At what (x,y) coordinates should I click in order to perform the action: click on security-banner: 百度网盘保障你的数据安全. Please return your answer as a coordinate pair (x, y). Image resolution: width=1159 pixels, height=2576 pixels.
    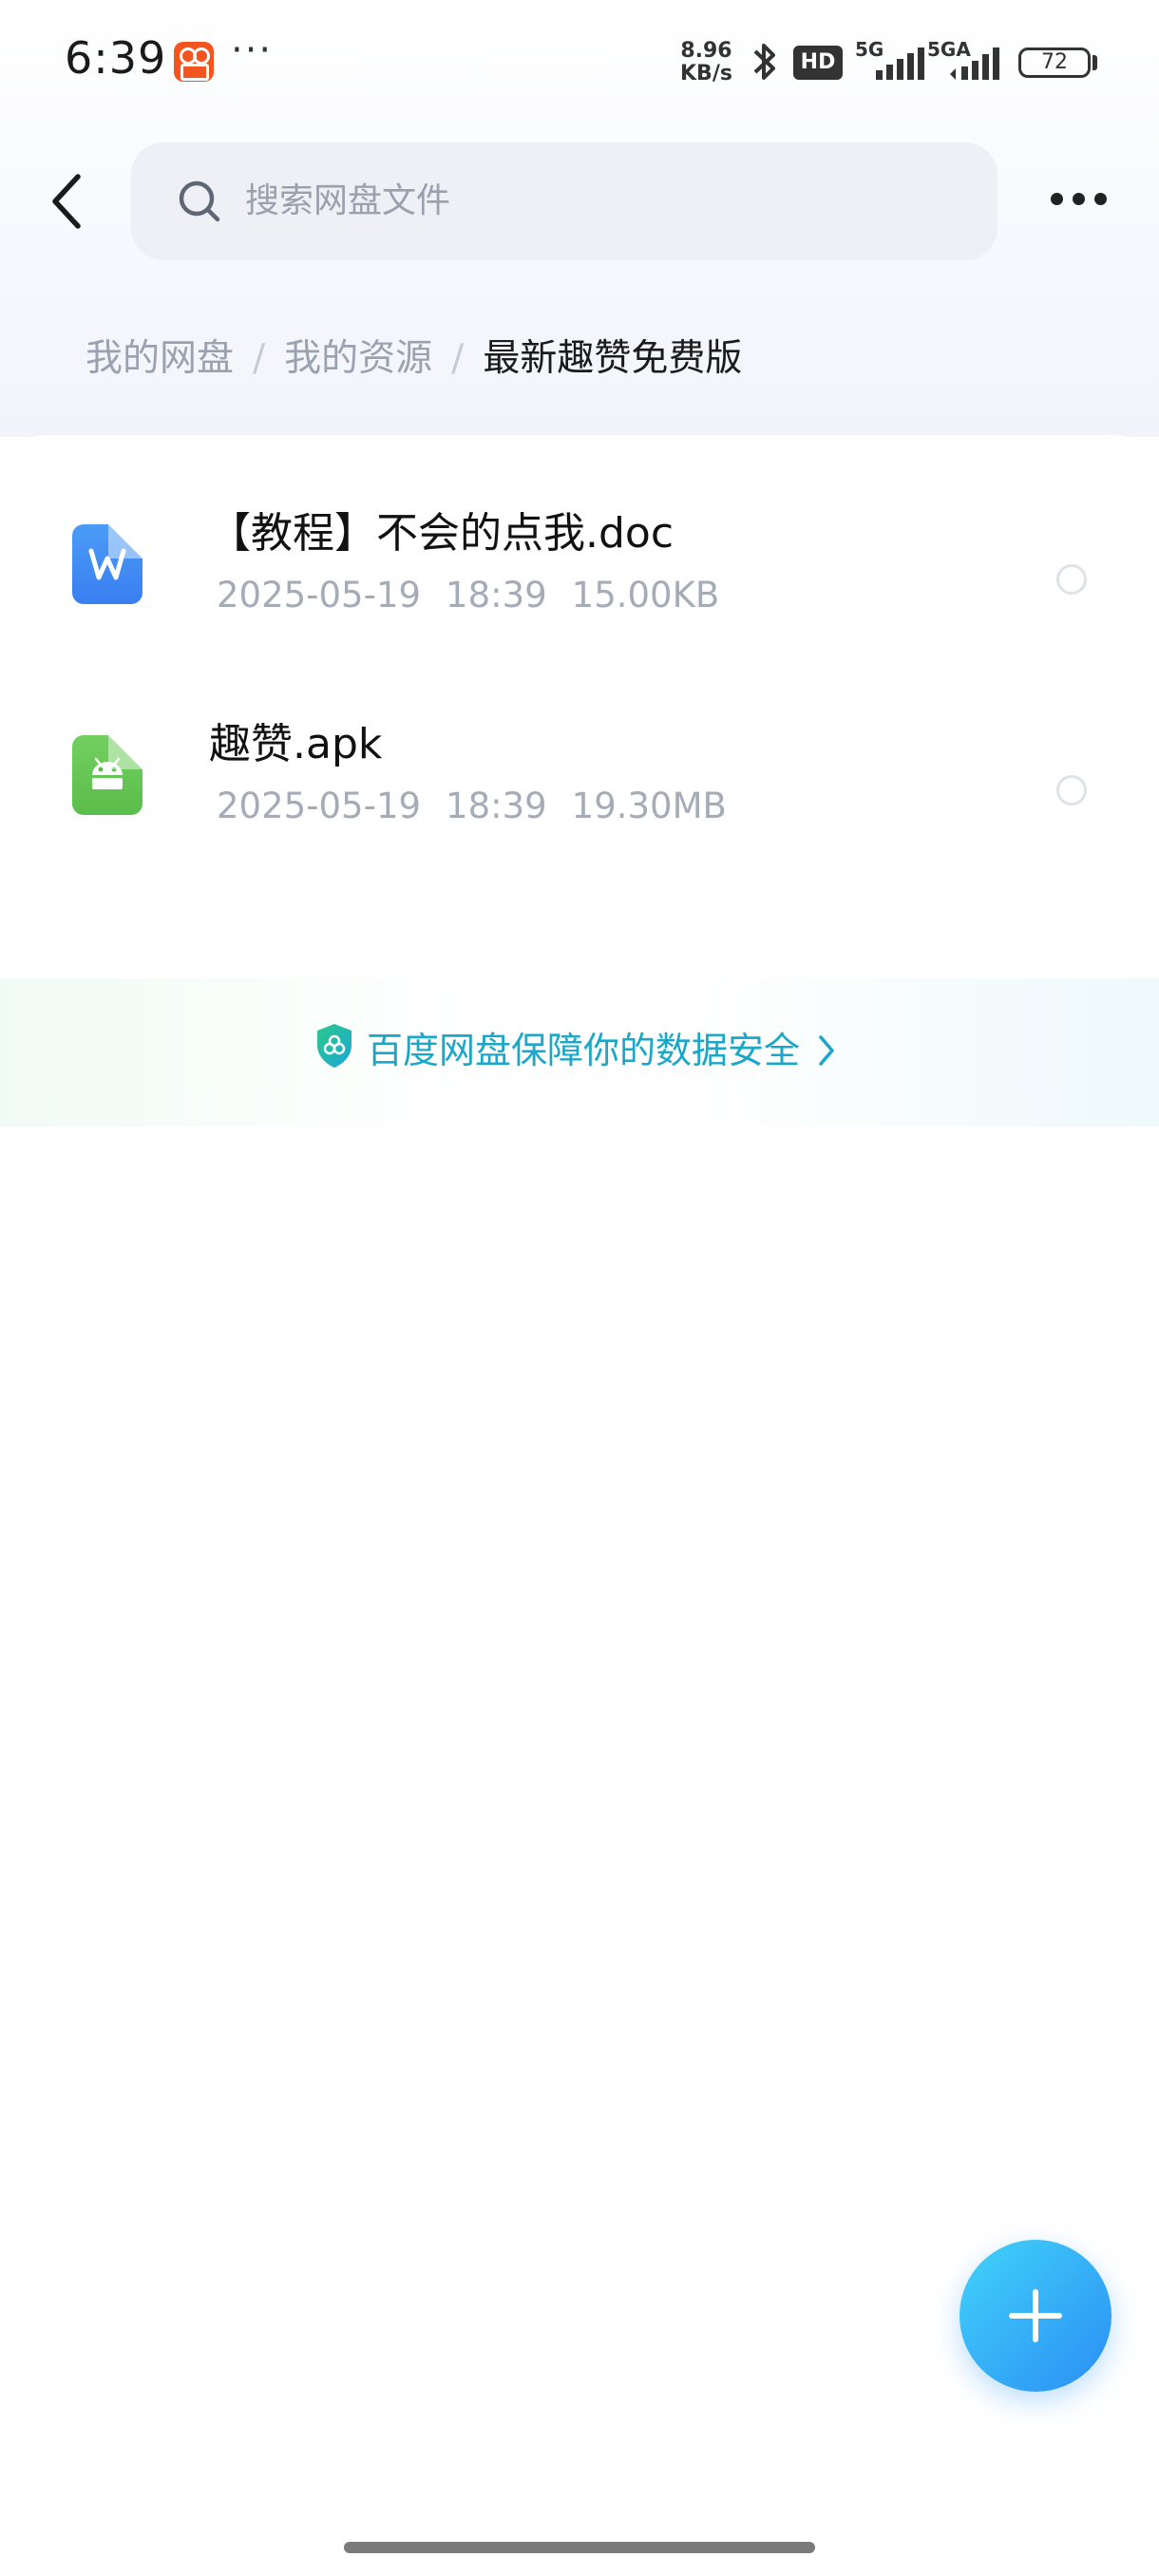
    Looking at the image, I should click on (579, 1052).